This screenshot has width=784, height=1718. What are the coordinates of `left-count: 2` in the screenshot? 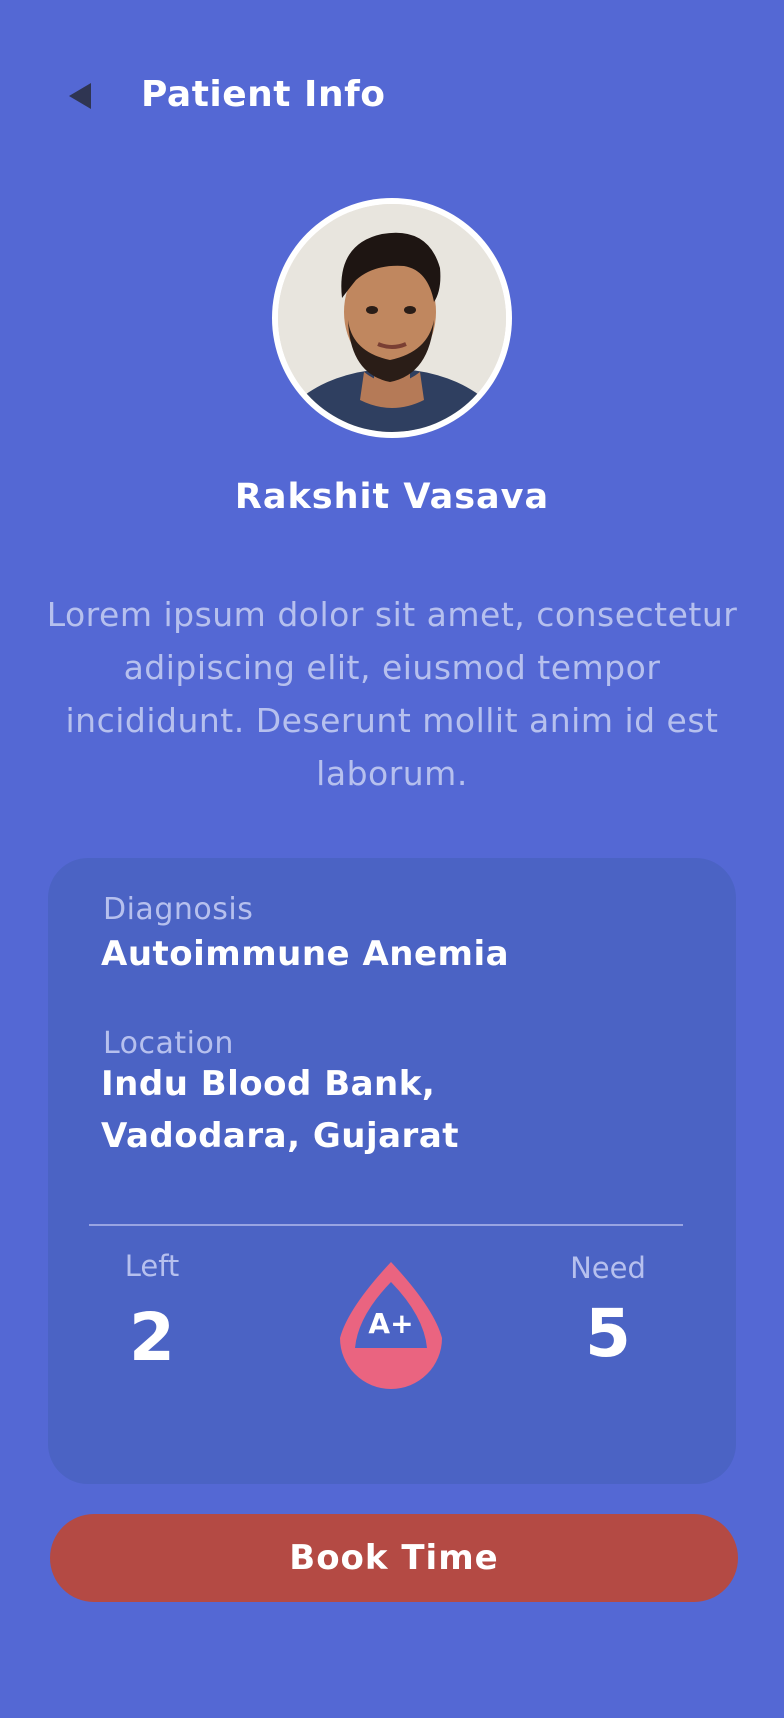 It's located at (152, 1337).